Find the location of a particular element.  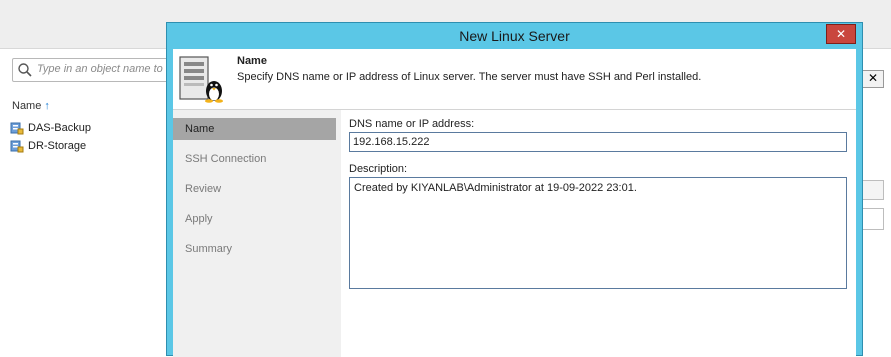

search-icon is located at coordinates (25, 70).